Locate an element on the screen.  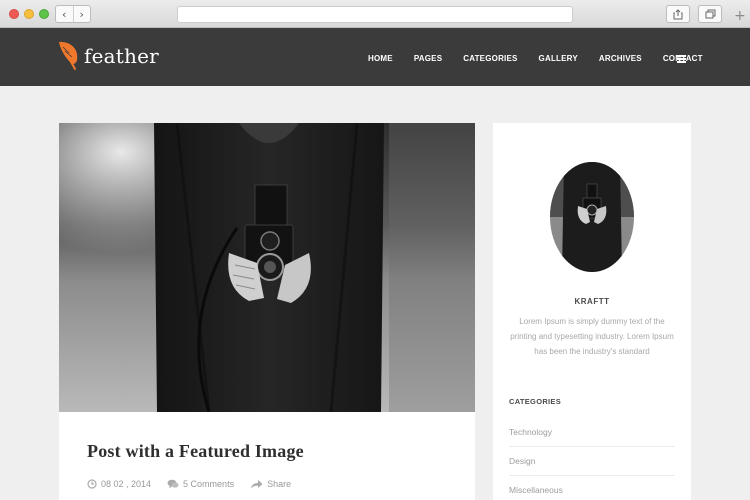
category-item-design: Design is located at coordinates (592, 461).